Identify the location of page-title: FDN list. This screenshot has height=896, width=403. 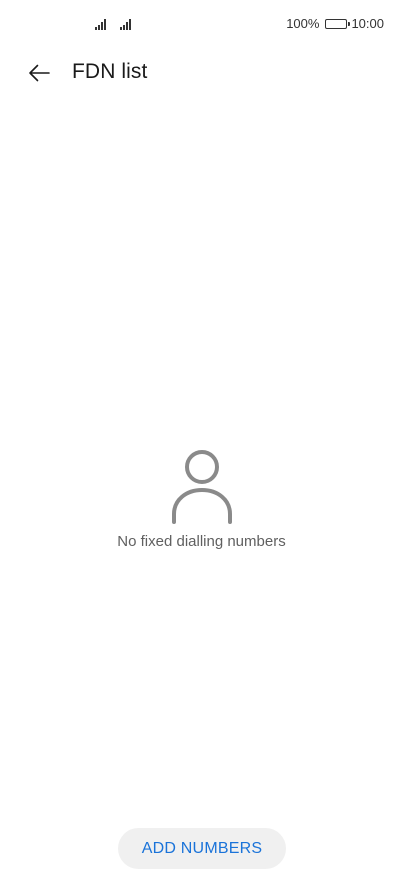
(110, 71).